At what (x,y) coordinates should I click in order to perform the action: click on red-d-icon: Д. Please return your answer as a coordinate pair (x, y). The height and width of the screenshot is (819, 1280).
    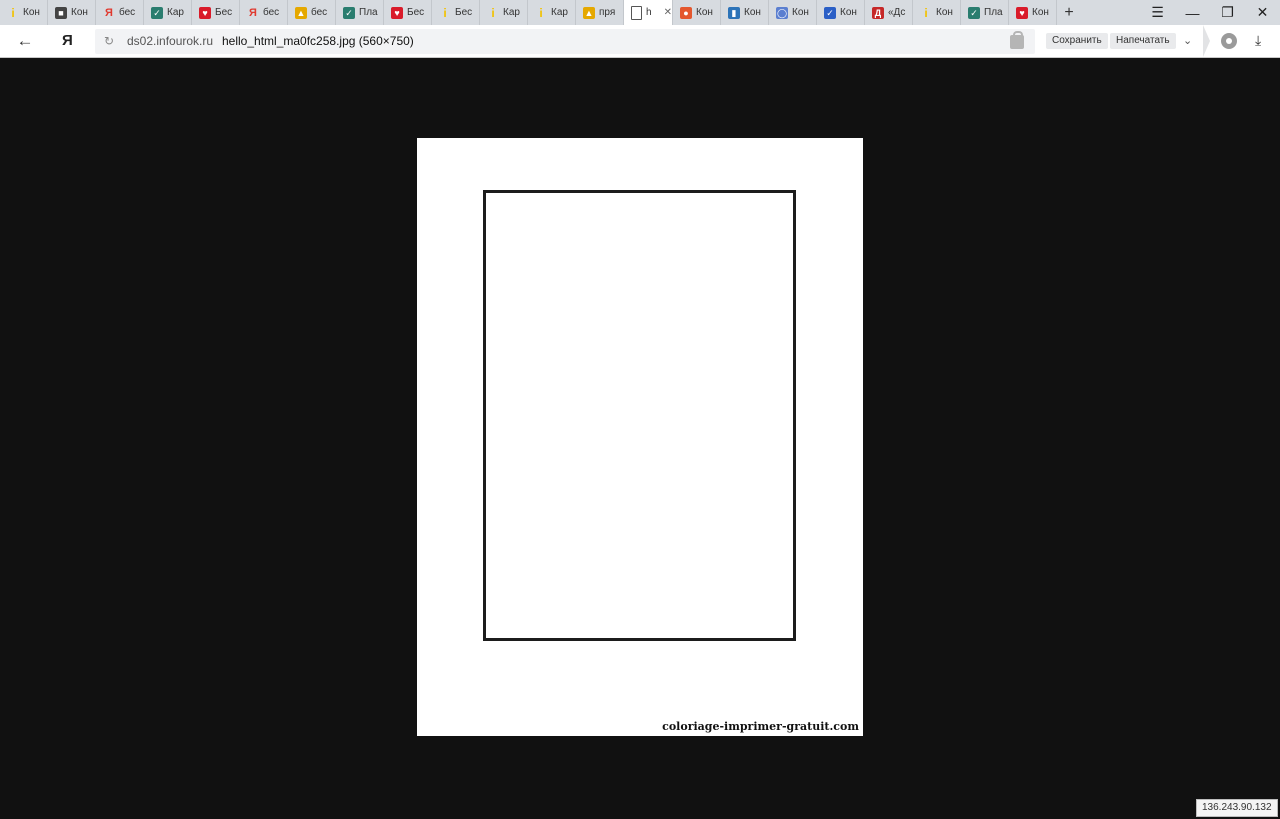
    Looking at the image, I should click on (878, 12).